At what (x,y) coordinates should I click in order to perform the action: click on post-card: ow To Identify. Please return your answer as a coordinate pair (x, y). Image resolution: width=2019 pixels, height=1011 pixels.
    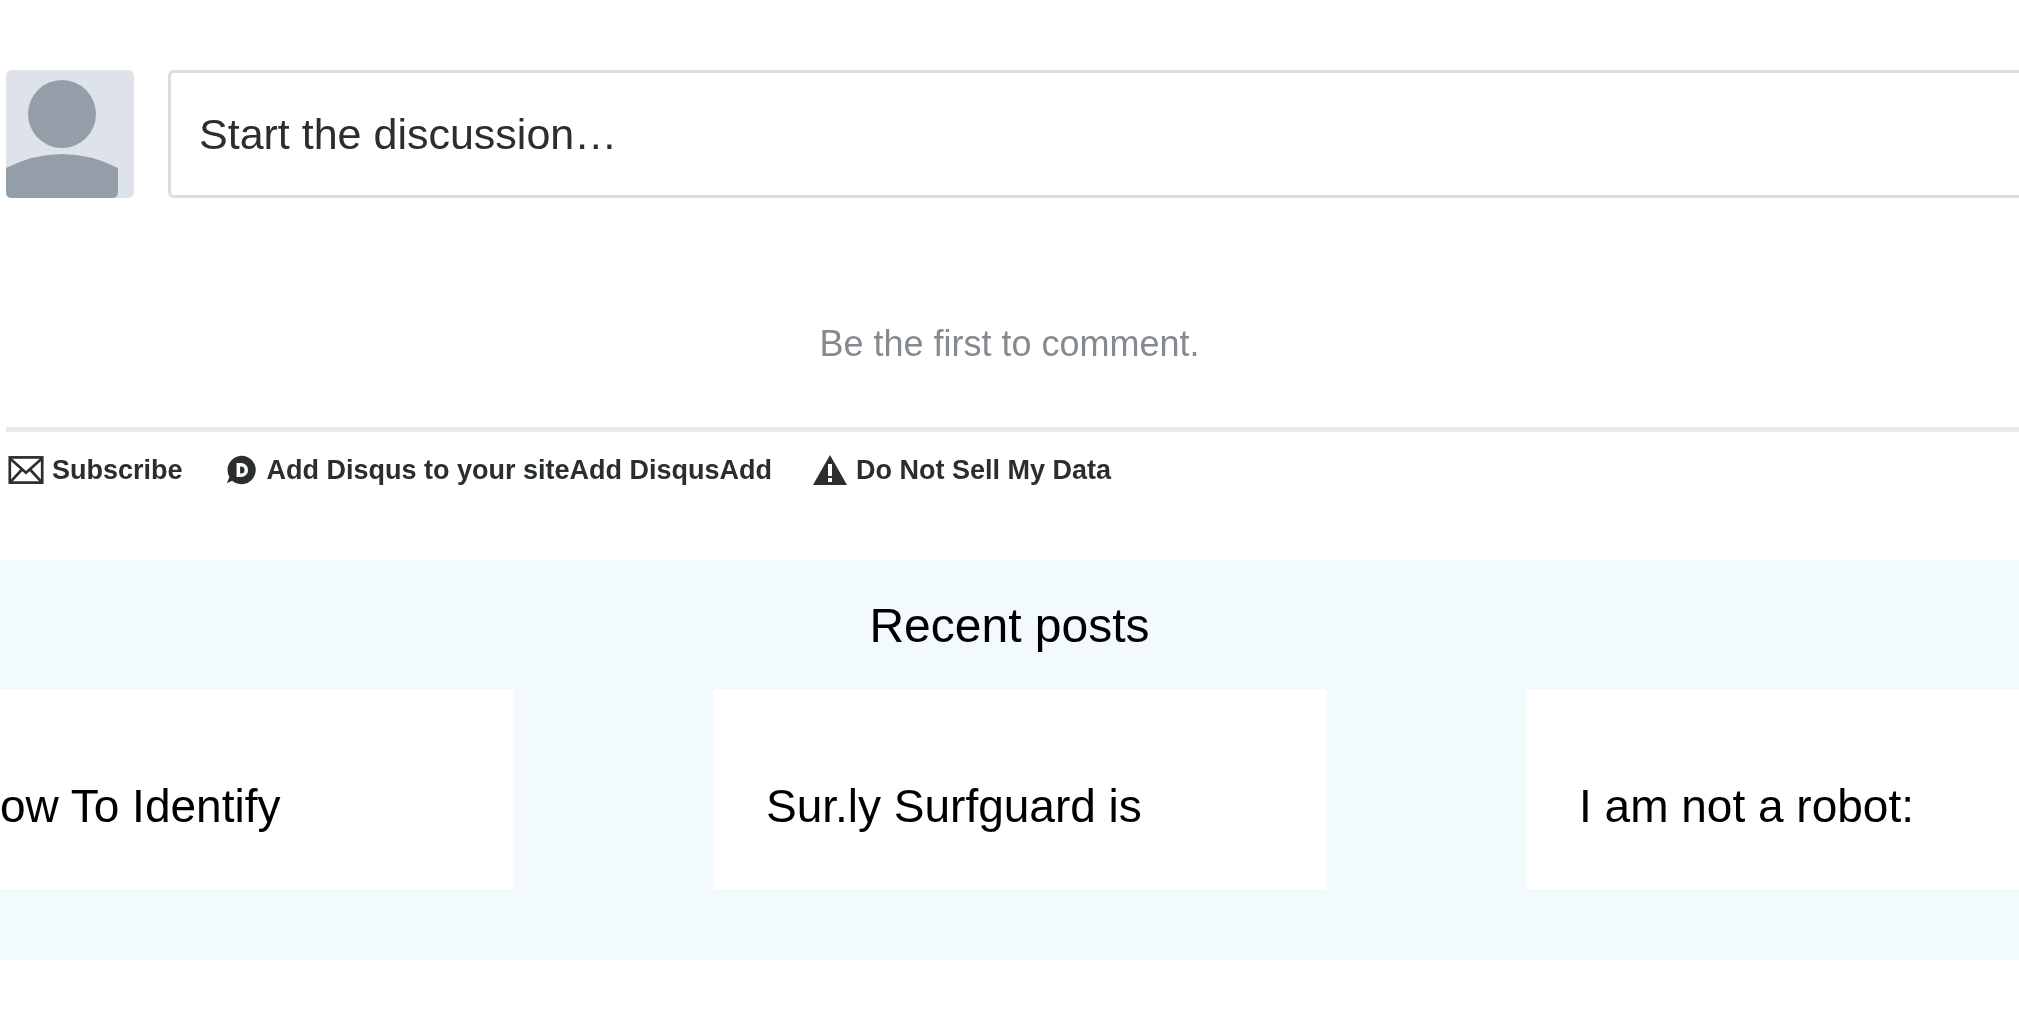
    Looking at the image, I should click on (256, 789).